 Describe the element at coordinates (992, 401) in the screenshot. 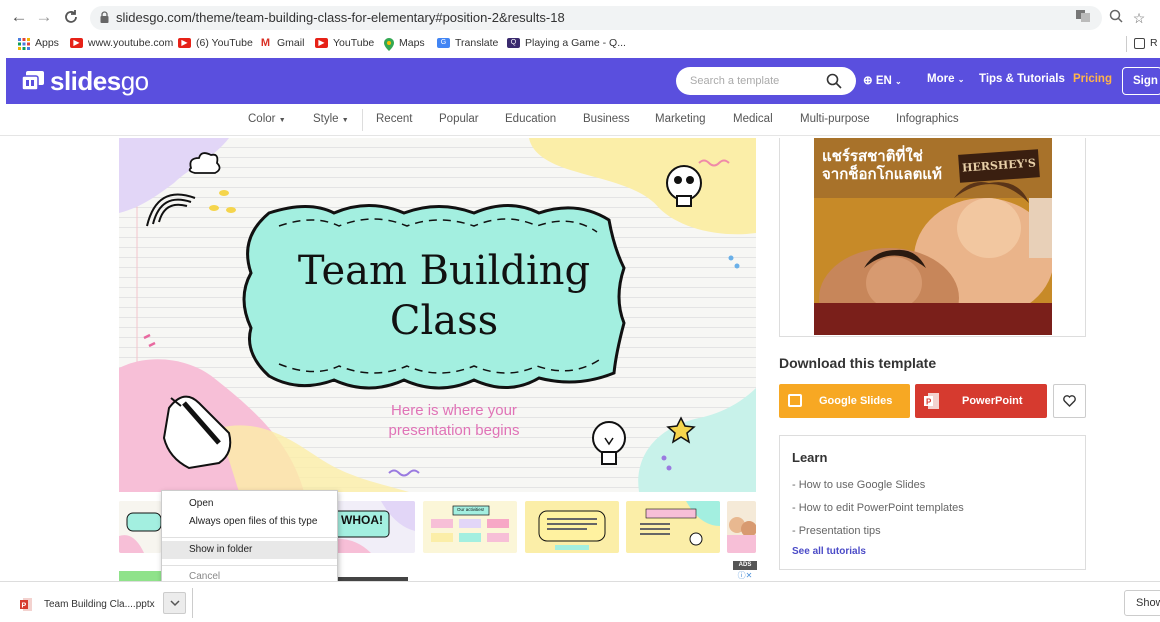

I see `powerpoint-label: PowerPoint` at that location.